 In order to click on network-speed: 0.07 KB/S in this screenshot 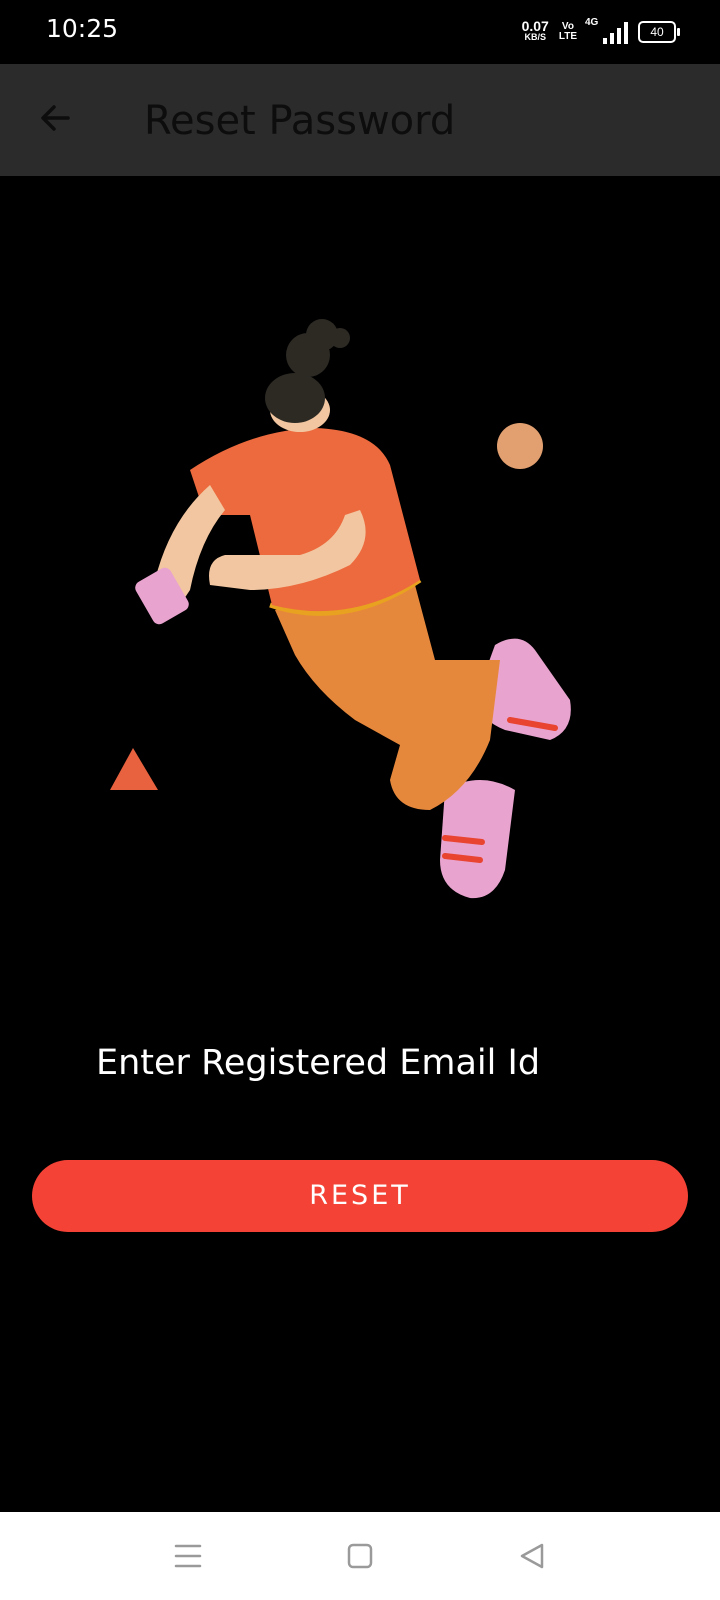, I will do `click(535, 30)`.